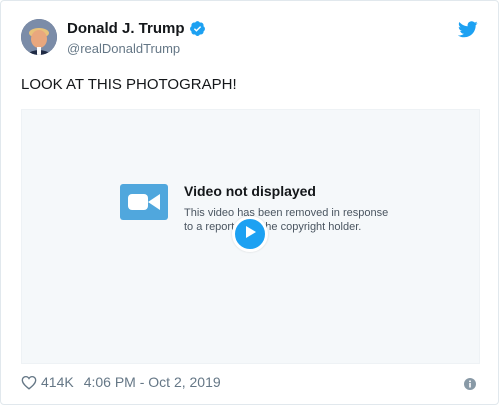 The width and height of the screenshot is (499, 405). I want to click on video-camera-icon, so click(144, 202).